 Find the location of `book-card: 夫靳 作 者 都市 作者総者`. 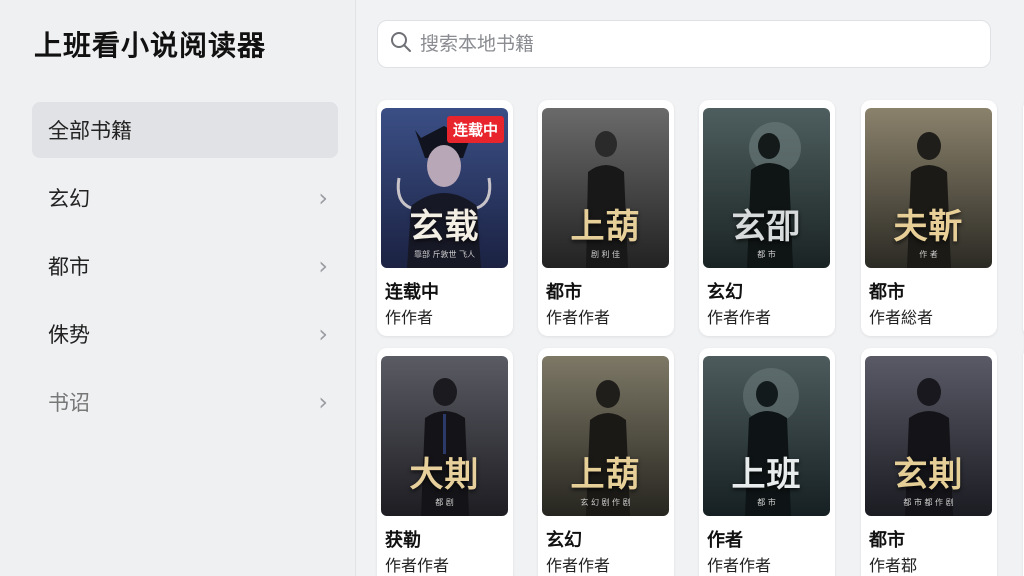

book-card: 夫靳 作 者 都市 作者総者 is located at coordinates (929, 218).